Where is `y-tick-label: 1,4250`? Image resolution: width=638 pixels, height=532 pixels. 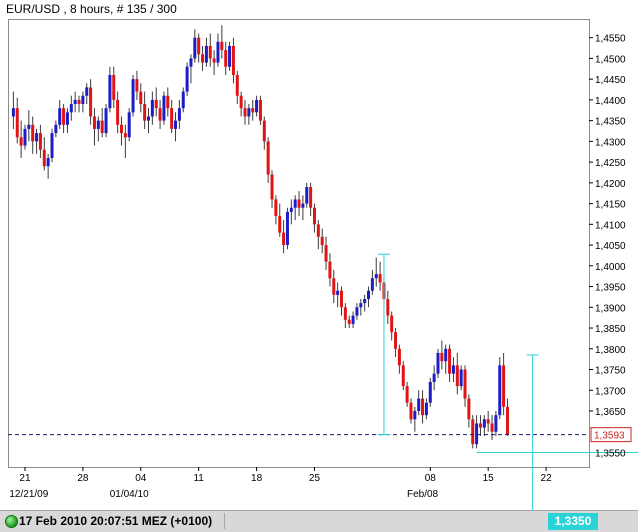
y-tick-label: 1,4250 is located at coordinates (610, 163).